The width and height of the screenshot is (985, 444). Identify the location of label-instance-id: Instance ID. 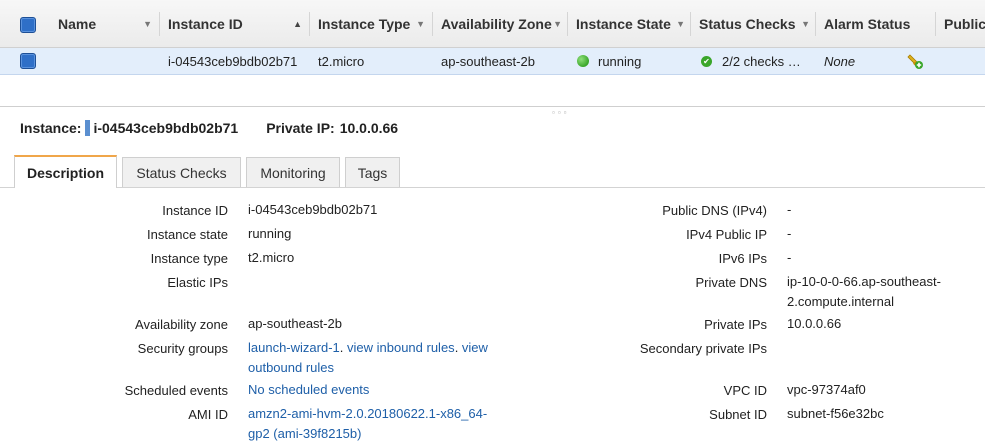
(195, 210).